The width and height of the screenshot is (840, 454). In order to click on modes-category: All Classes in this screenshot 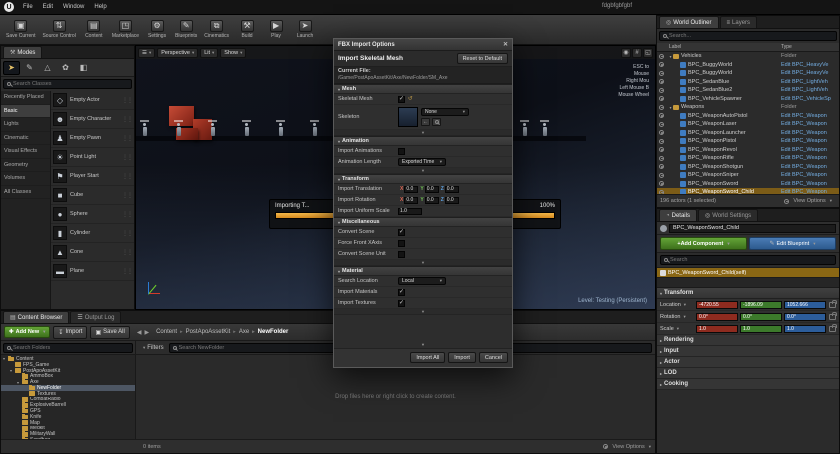, I will do `click(25, 192)`.